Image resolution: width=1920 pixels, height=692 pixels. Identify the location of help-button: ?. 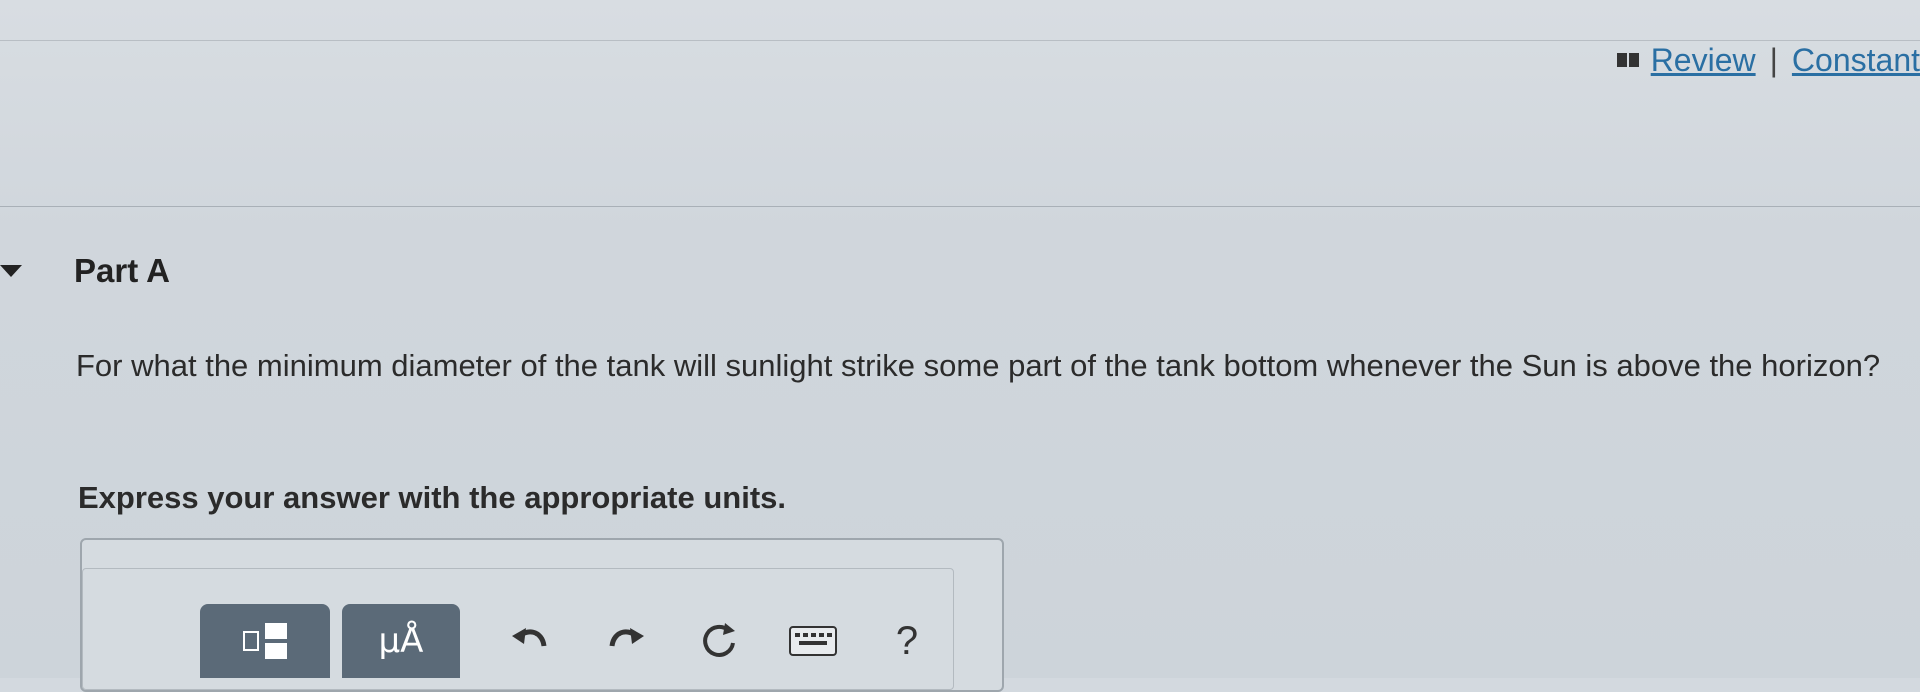
(907, 641).